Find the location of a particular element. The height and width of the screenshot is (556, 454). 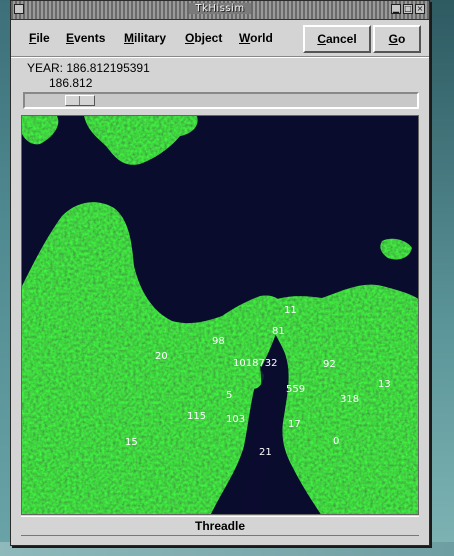

region-label: 11 is located at coordinates (290, 310).